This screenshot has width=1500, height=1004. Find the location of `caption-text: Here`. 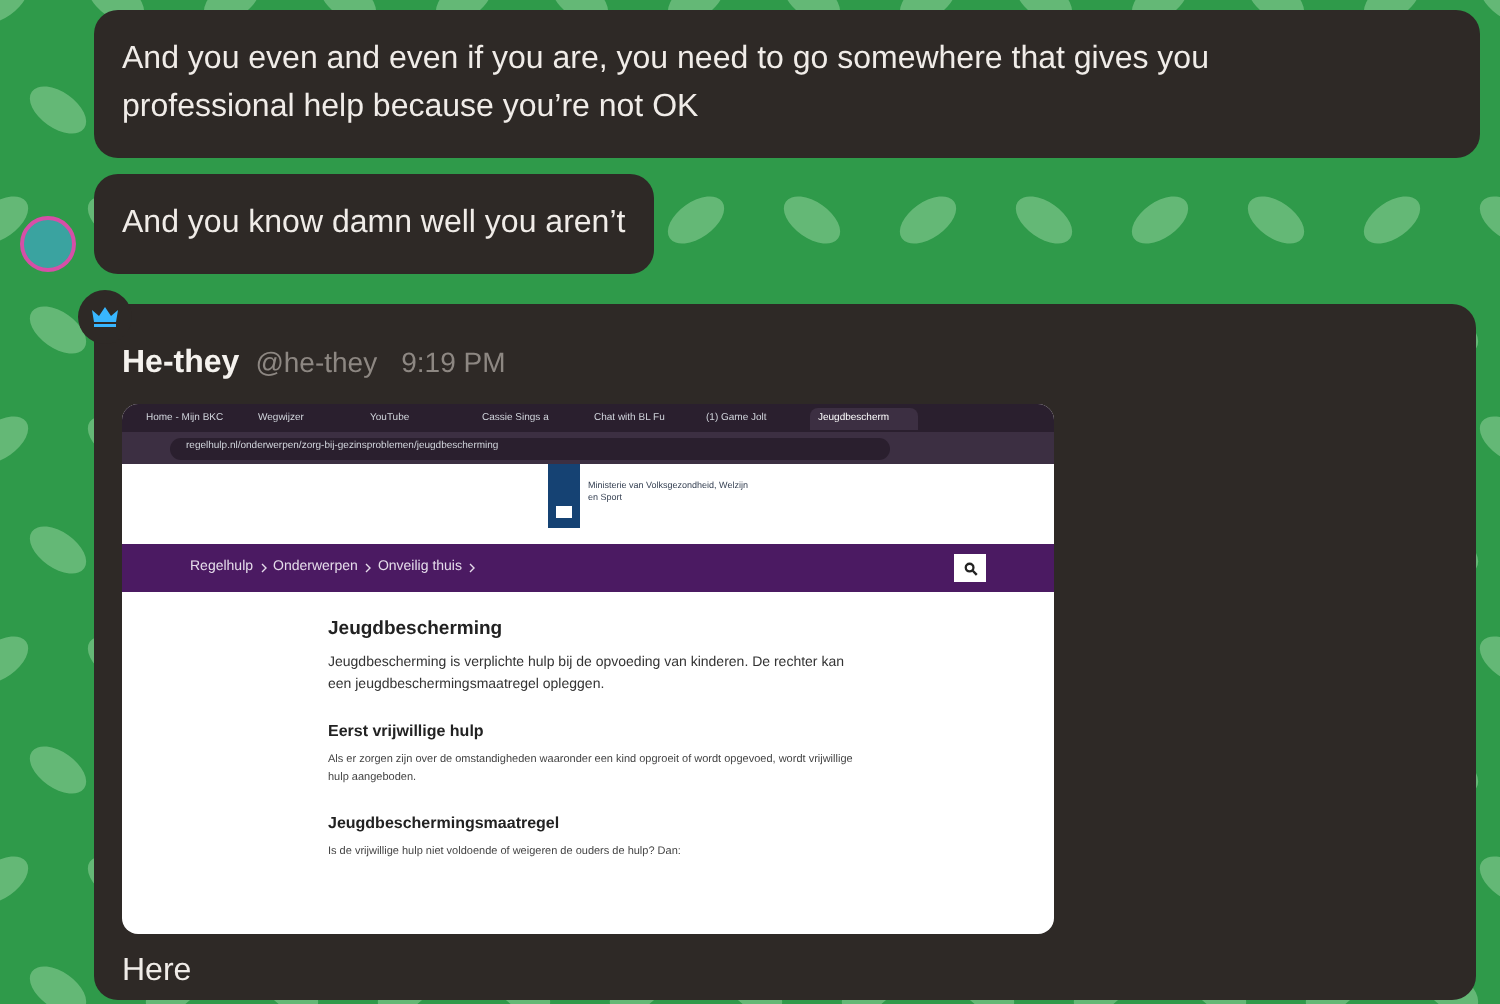

caption-text: Here is located at coordinates (158, 972).